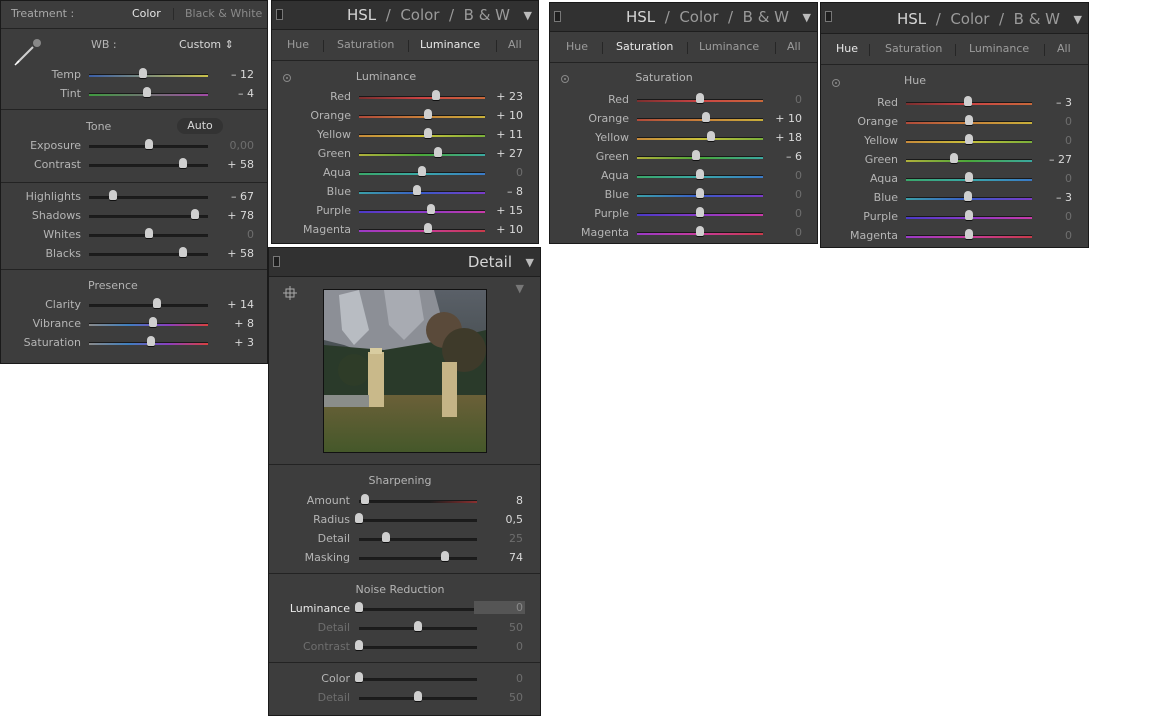  What do you see at coordinates (498, 646) in the screenshot?
I see `contrast-value: 0` at bounding box center [498, 646].